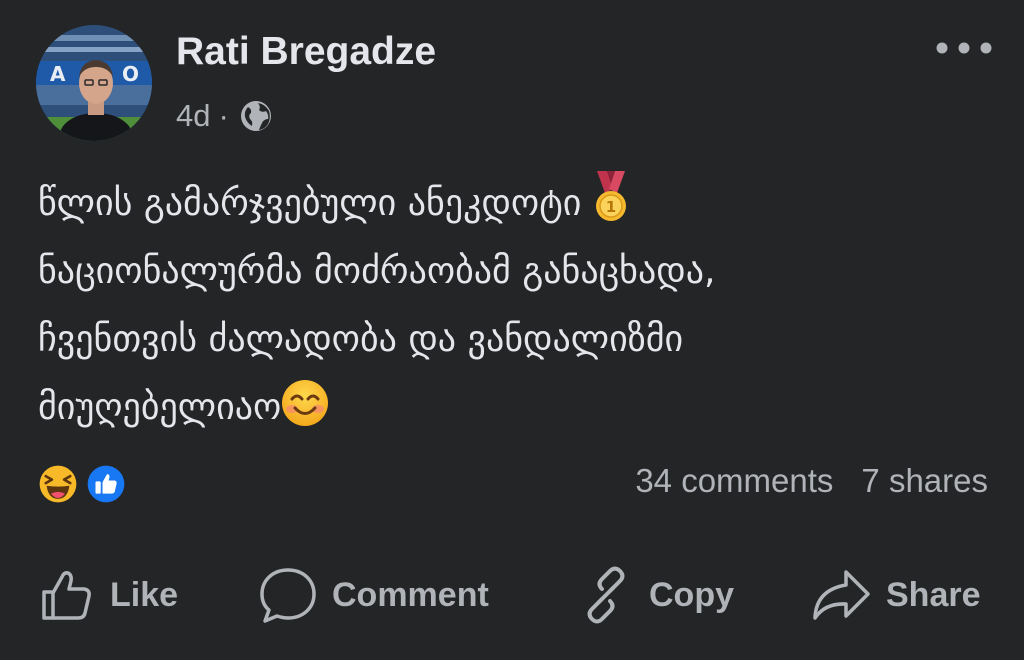  What do you see at coordinates (130, 74) in the screenshot?
I see `svg-text: O` at bounding box center [130, 74].